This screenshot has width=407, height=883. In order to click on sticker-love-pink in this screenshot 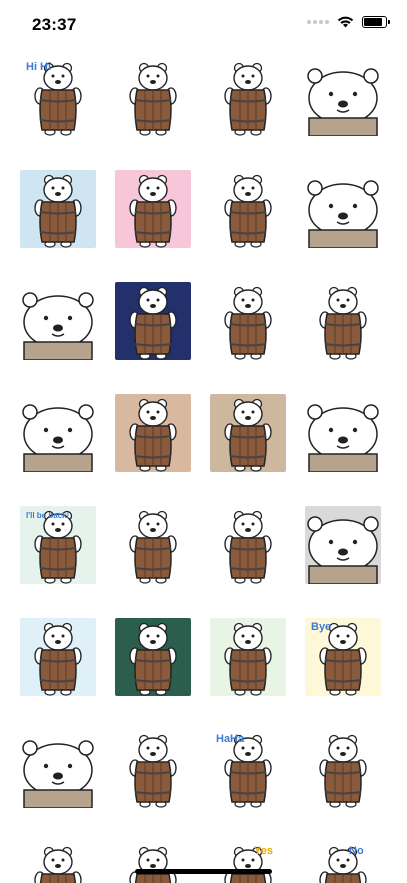, I will do `click(153, 209)`.